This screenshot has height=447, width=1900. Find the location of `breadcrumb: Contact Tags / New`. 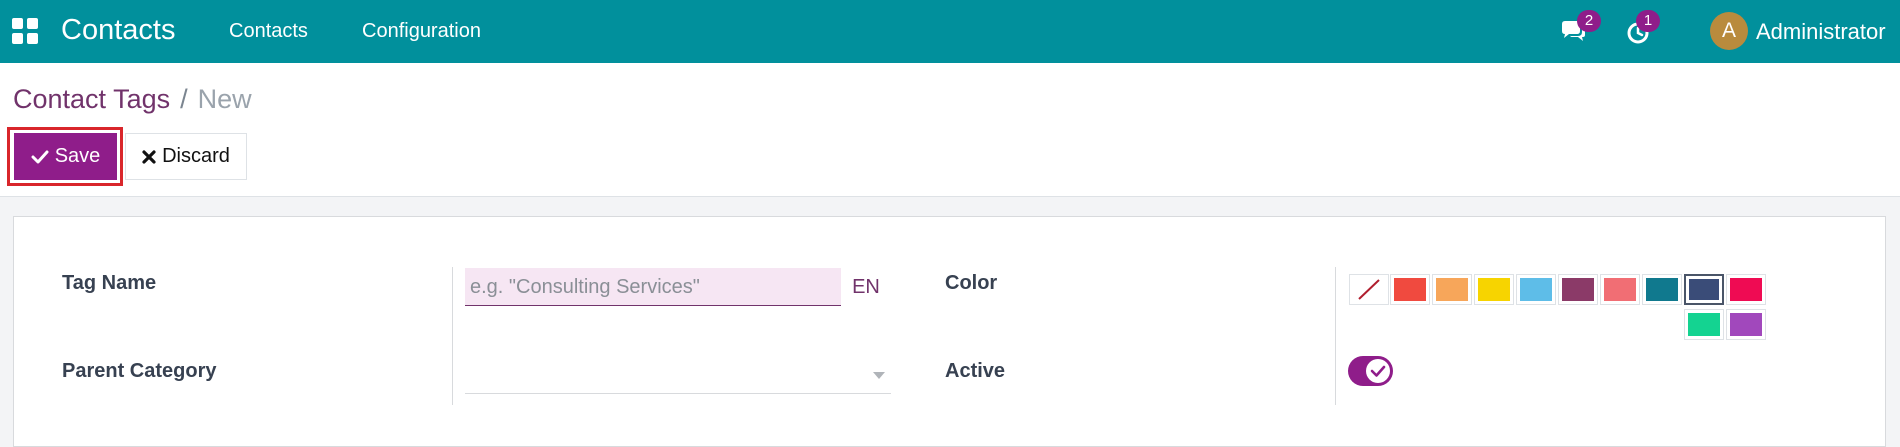

breadcrumb: Contact Tags / New is located at coordinates (132, 99).